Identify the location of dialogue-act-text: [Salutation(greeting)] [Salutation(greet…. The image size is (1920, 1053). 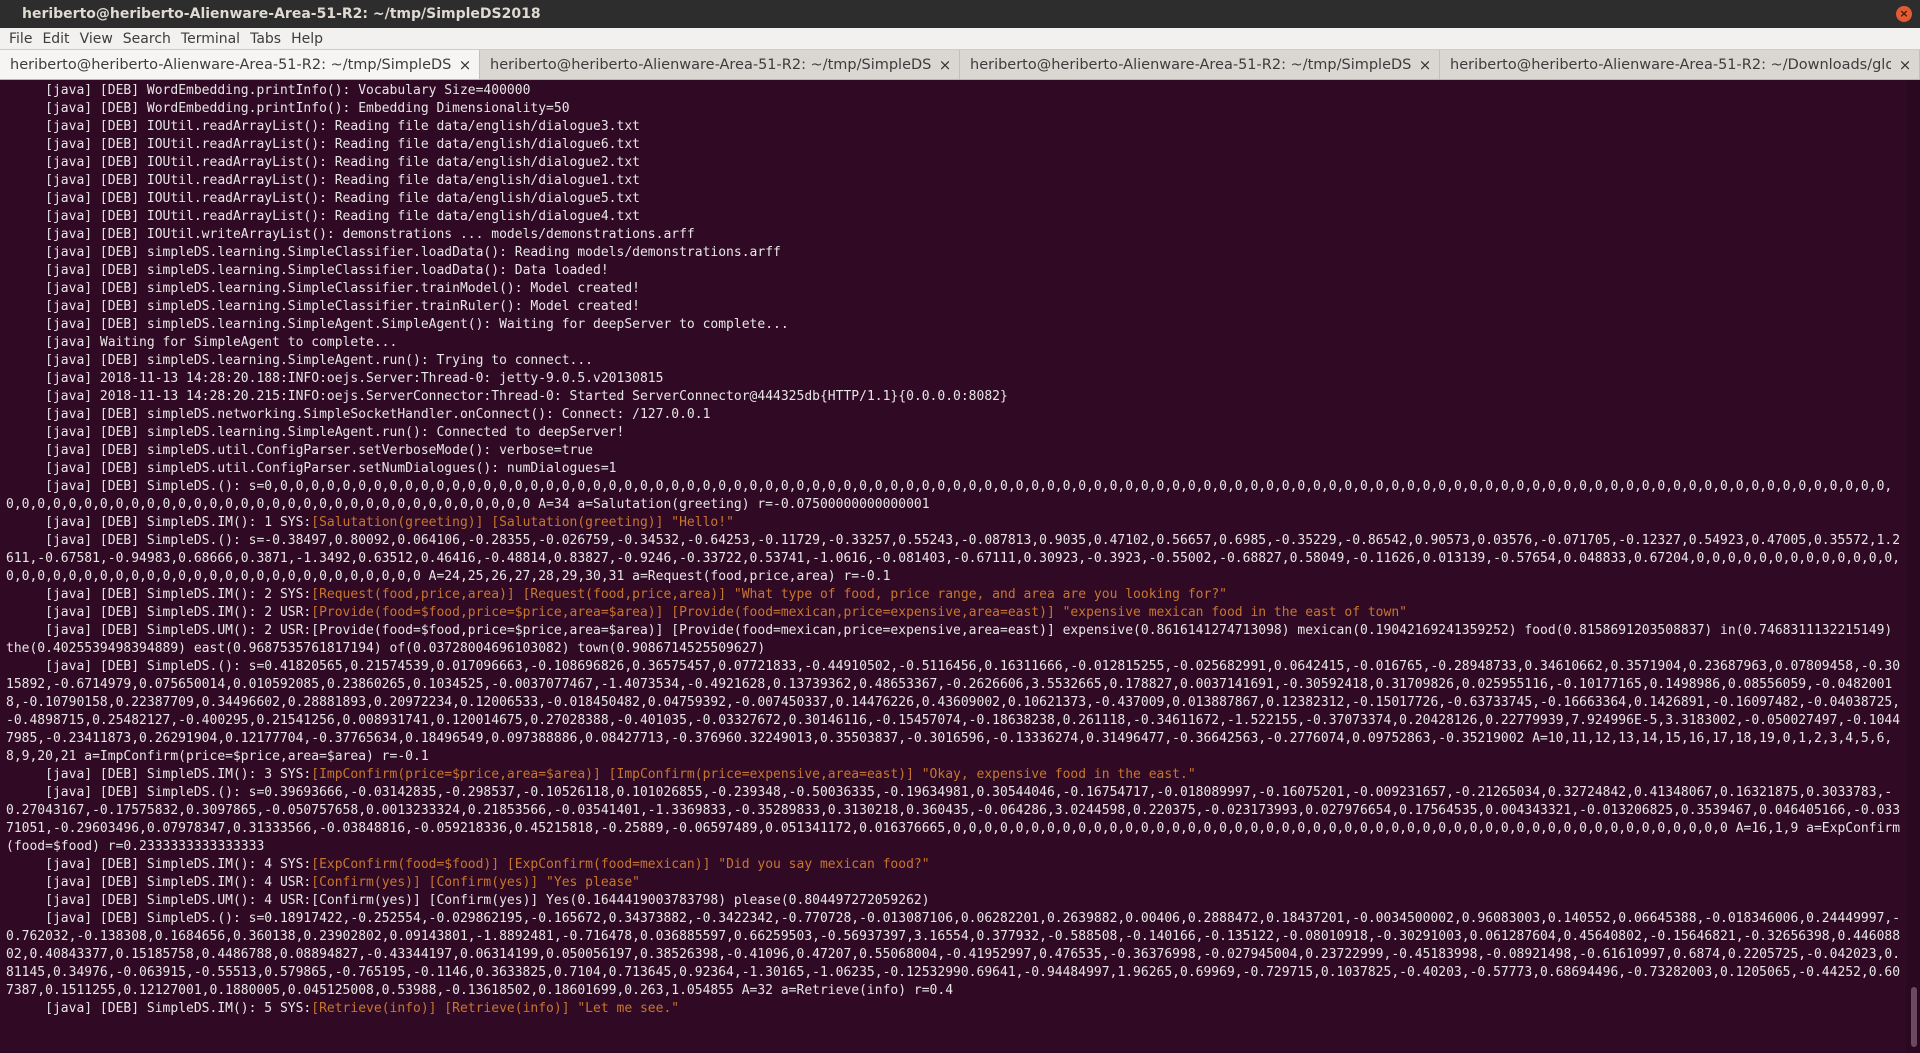
(522, 522).